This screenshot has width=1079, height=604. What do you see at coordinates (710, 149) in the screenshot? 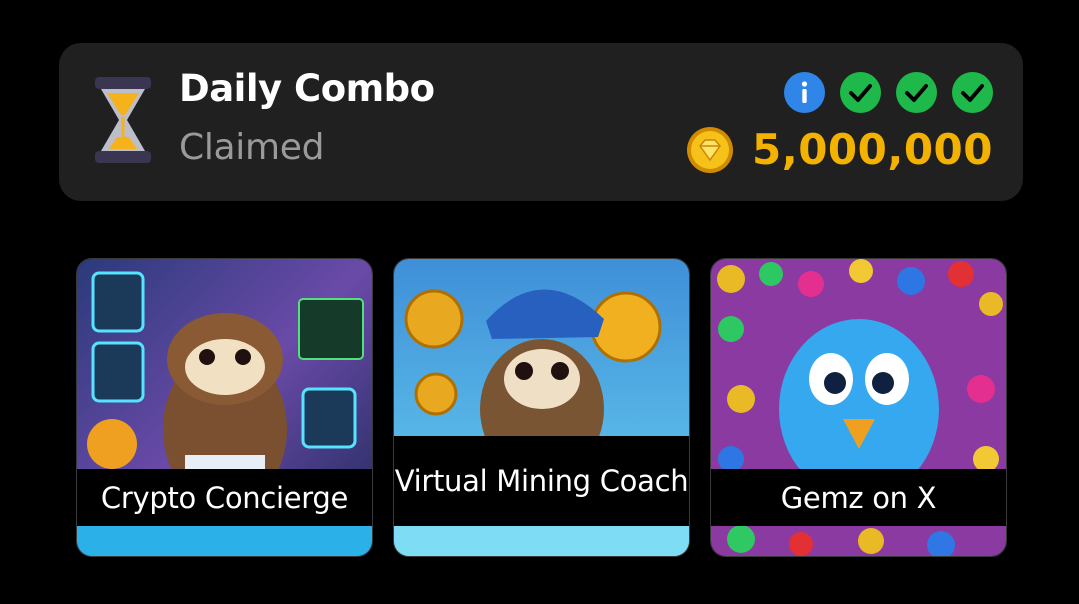
I see `coin-icon` at bounding box center [710, 149].